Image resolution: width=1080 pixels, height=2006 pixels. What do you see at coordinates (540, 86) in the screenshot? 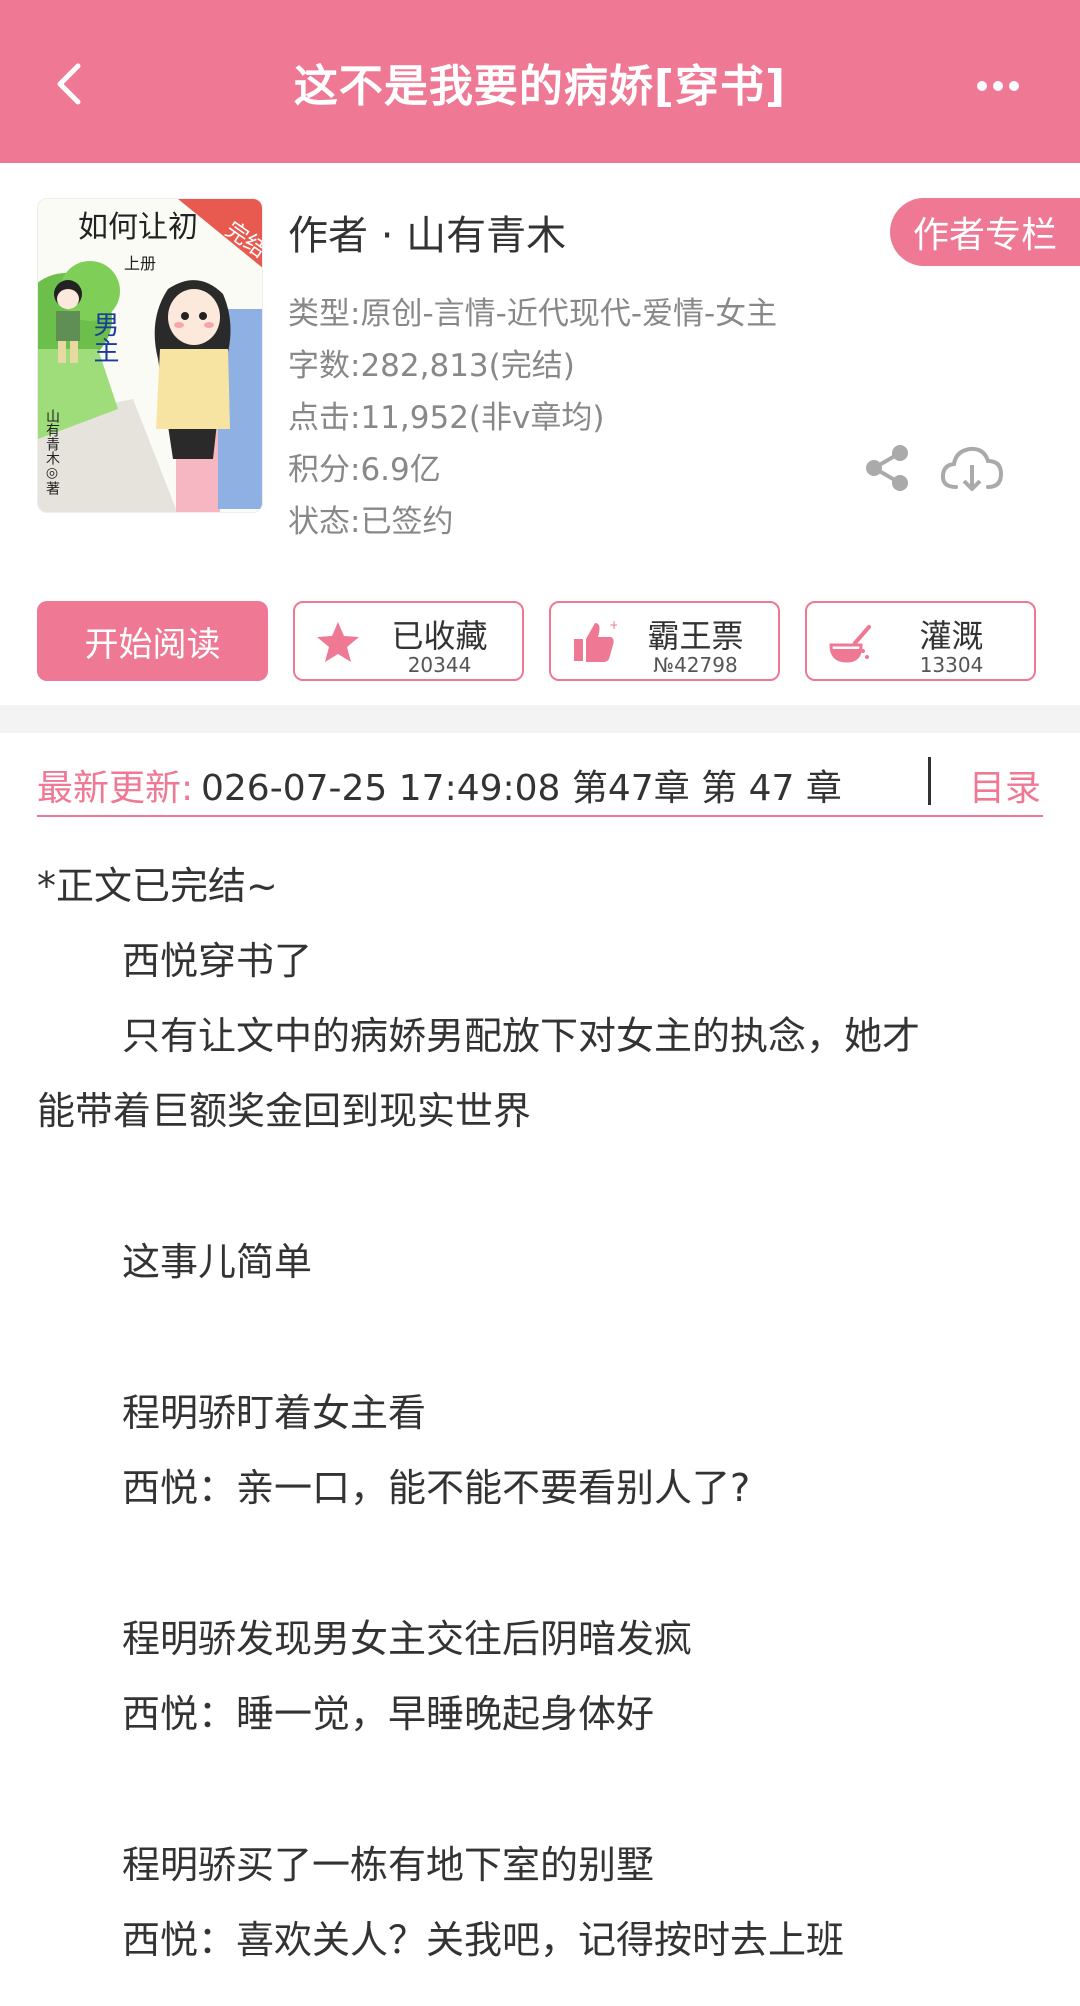
I see `page-title: 这不是我要的病娇[穿书]` at bounding box center [540, 86].